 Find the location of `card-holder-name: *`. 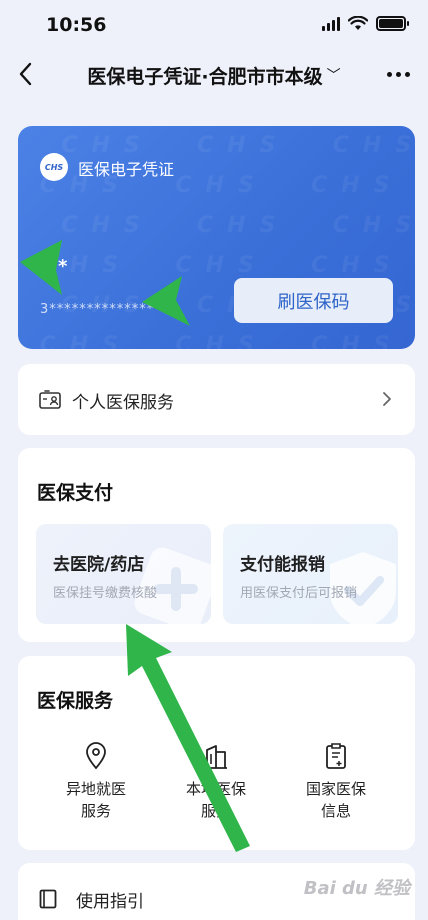

card-holder-name: * is located at coordinates (63, 266).